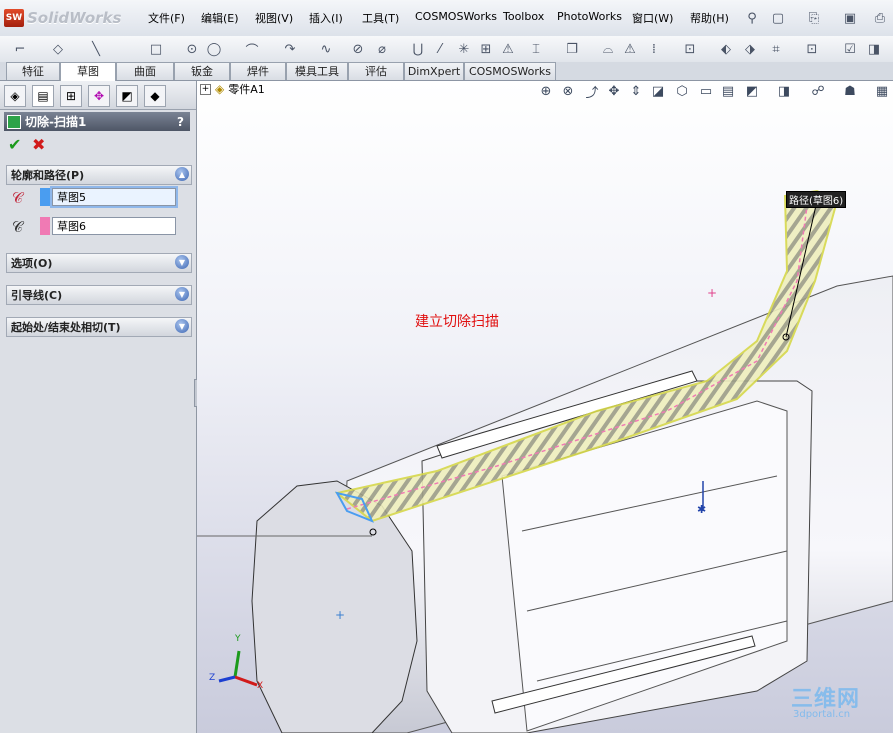 Image resolution: width=893 pixels, height=733 pixels. What do you see at coordinates (45, 226) in the screenshot?
I see `path-color-swatch` at bounding box center [45, 226].